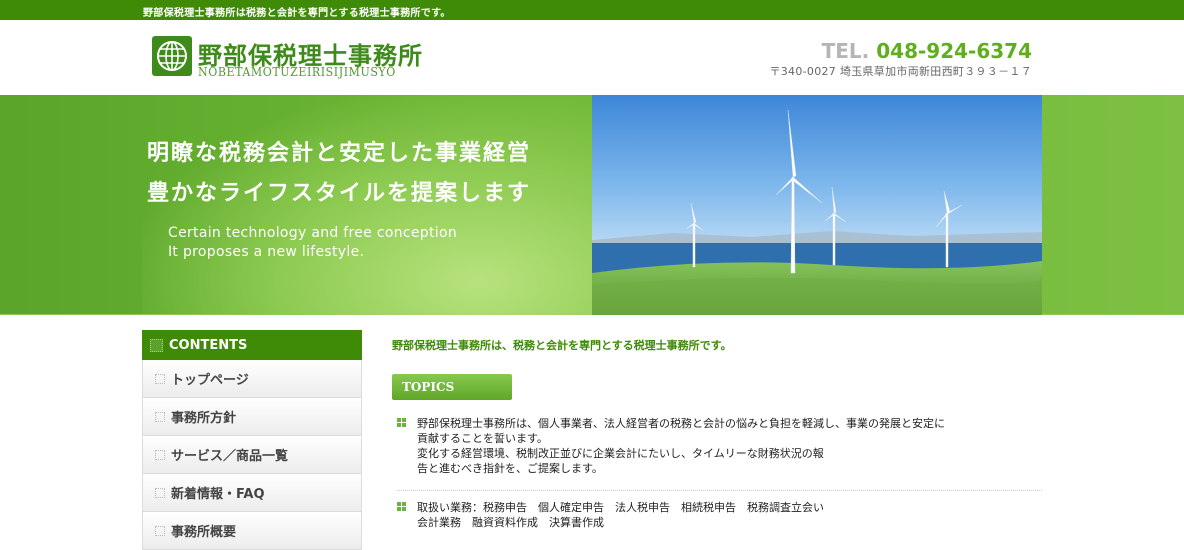 The height and width of the screenshot is (550, 1184). What do you see at coordinates (562, 345) in the screenshot?
I see `intro-text: 野部保税理士事務所は、税務と会計を専門とする税理士事務所です。` at bounding box center [562, 345].